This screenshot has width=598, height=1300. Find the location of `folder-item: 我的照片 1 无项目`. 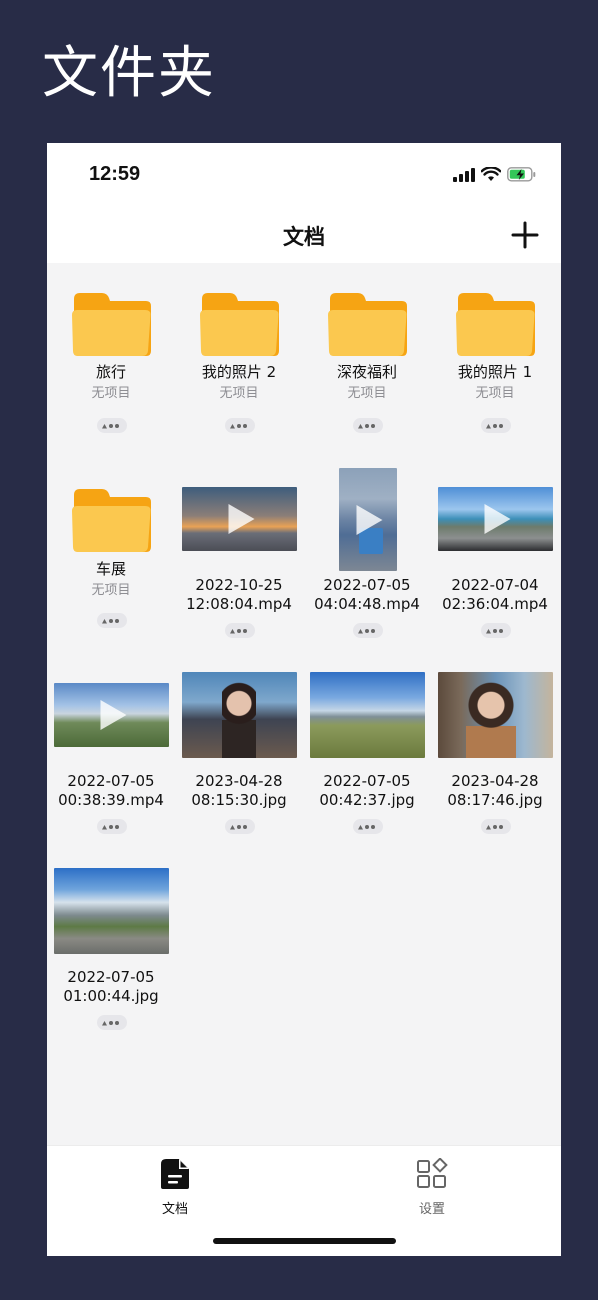

folder-item: 我的照片 1 无项目 is located at coordinates (495, 353).